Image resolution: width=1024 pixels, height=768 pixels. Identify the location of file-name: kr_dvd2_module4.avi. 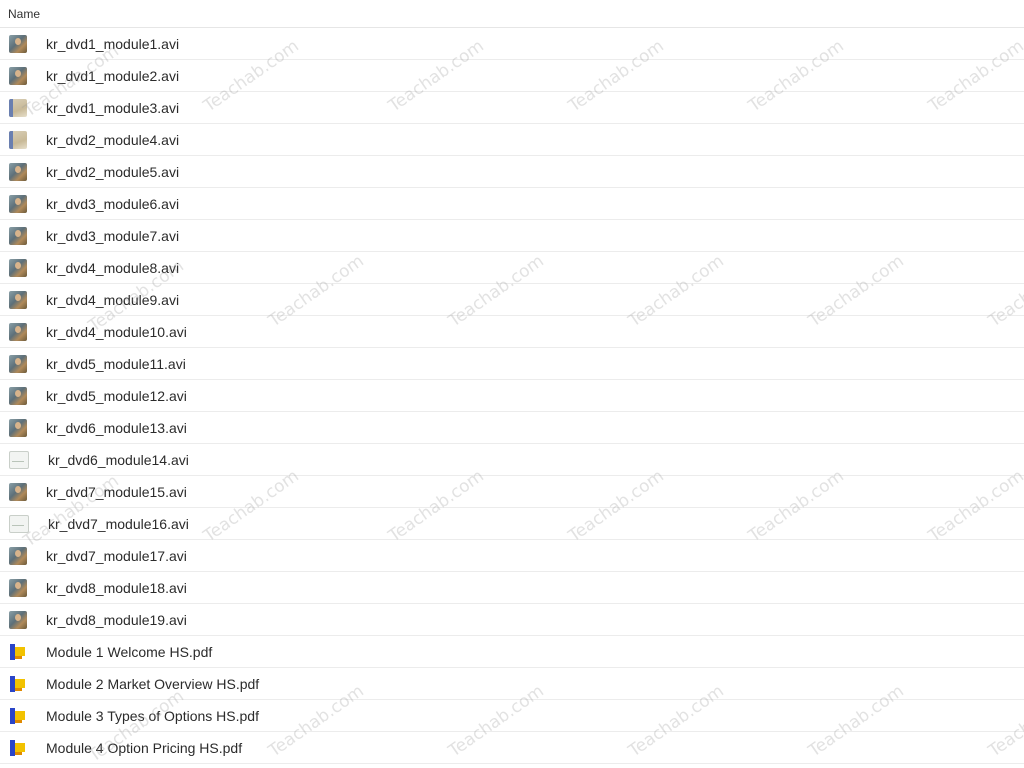
(113, 139).